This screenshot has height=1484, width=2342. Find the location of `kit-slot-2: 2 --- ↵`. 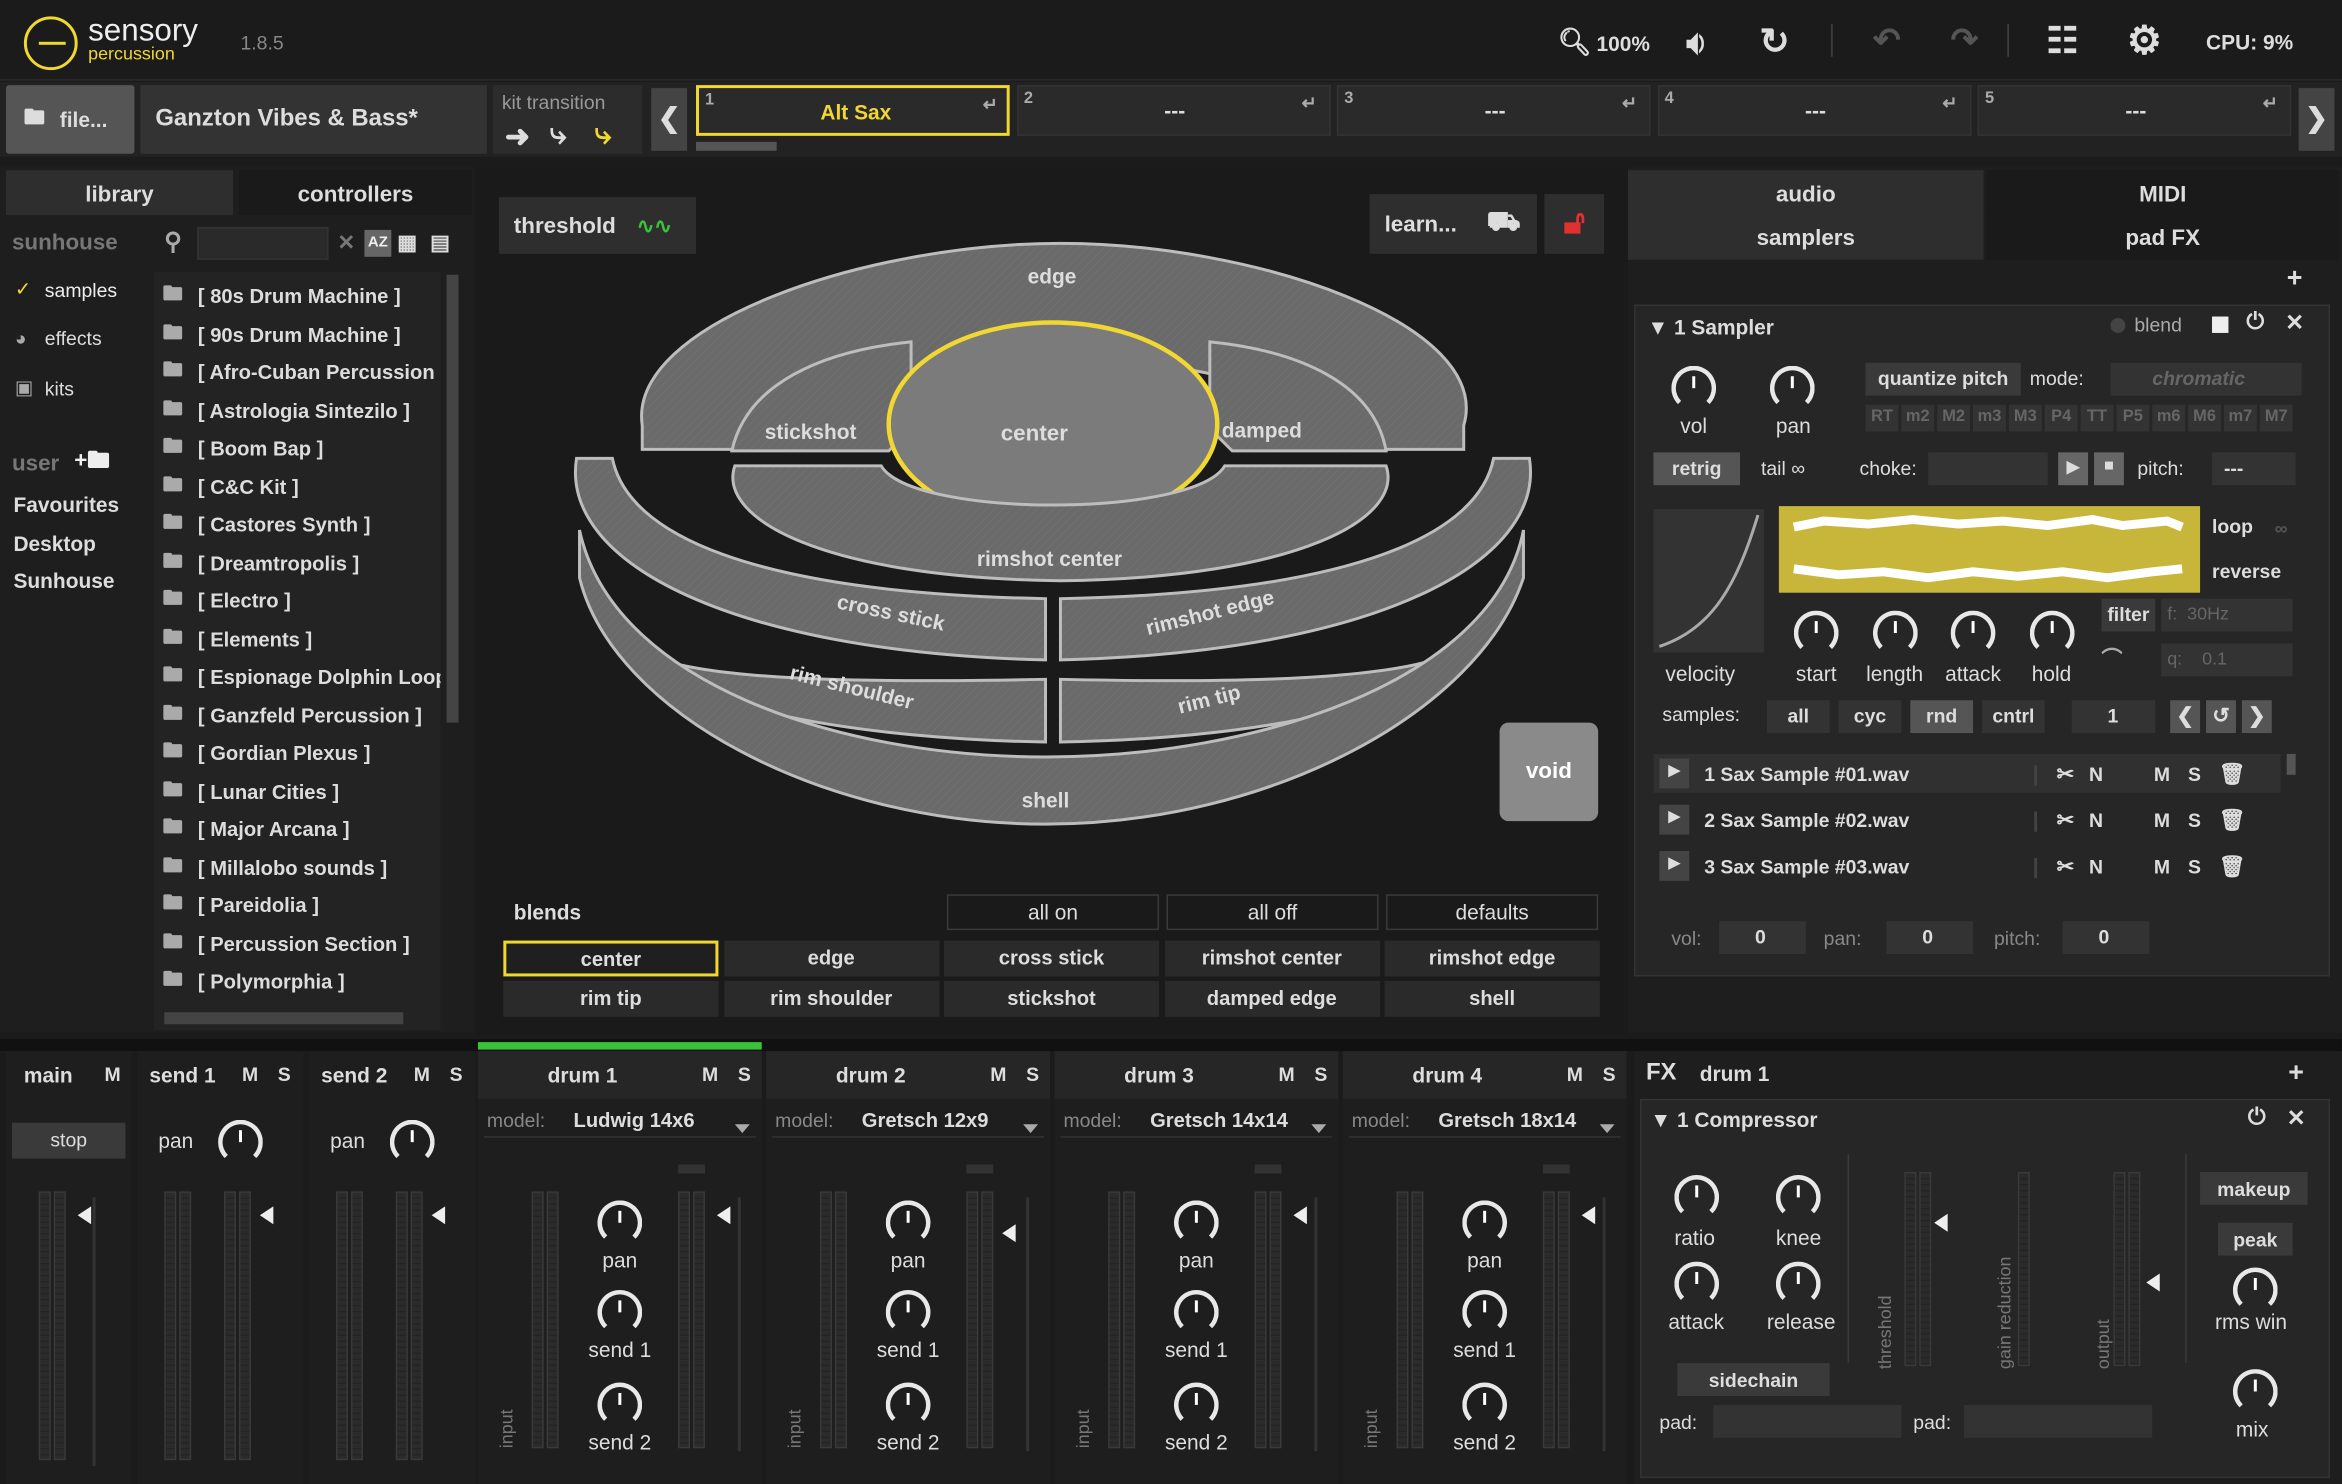

kit-slot-2: 2 --- ↵ is located at coordinates (1173, 110).